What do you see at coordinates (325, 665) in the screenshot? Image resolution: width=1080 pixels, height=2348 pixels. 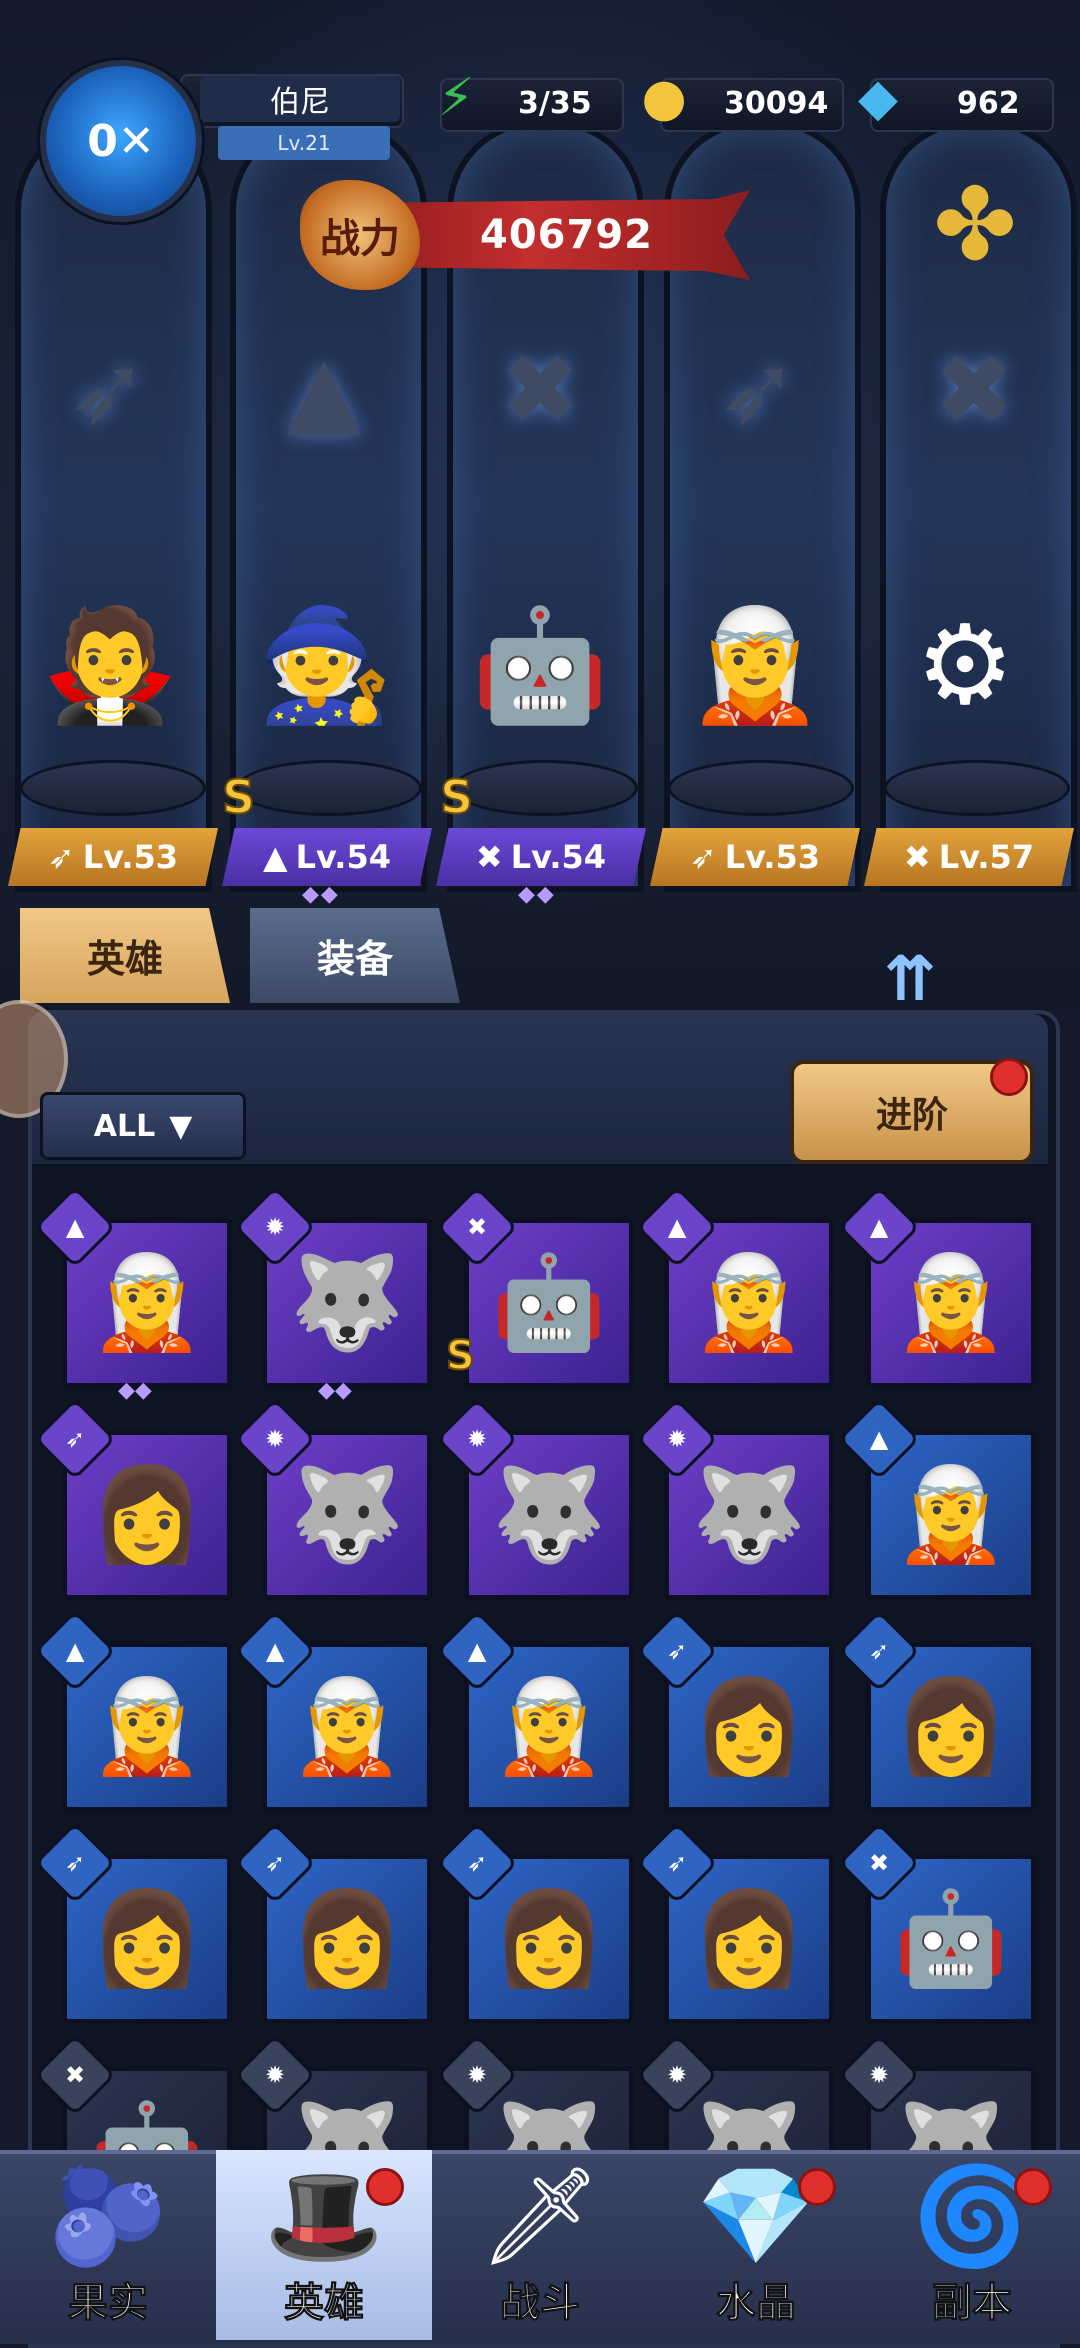 I see `lineup-hero-2: 🧙` at bounding box center [325, 665].